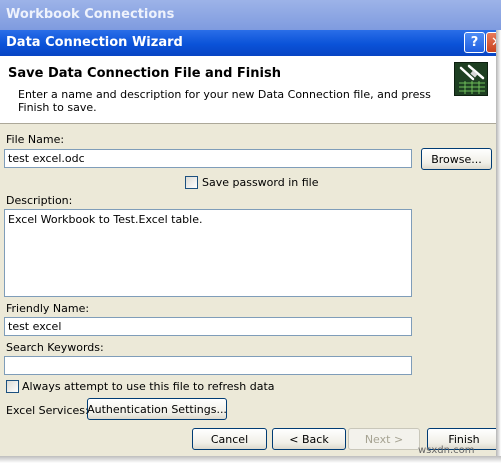 Image resolution: width=501 pixels, height=463 pixels. I want to click on description-label: Description:, so click(39, 200).